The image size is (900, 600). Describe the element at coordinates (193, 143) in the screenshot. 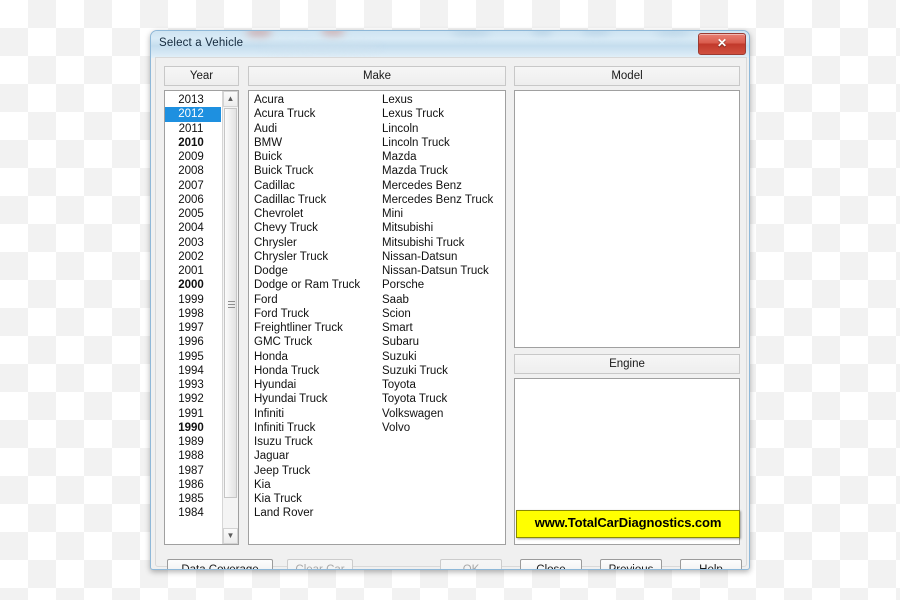

I see `list-item: 2010` at that location.